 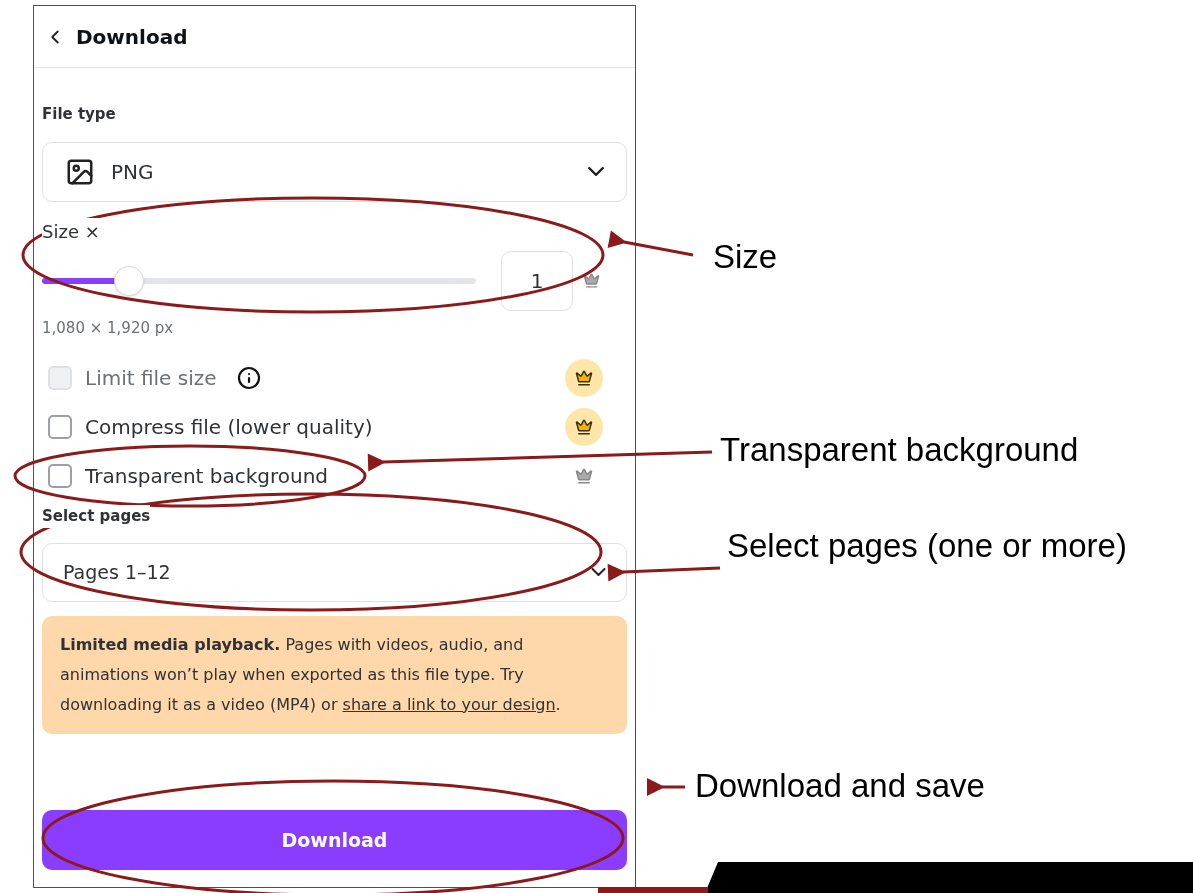 I want to click on annotation-label: Select pages (one or more), so click(x=927, y=546).